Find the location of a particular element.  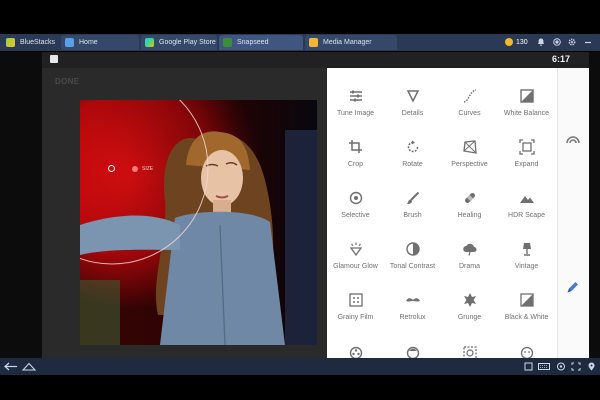

size-label: SIZE is located at coordinates (148, 169).